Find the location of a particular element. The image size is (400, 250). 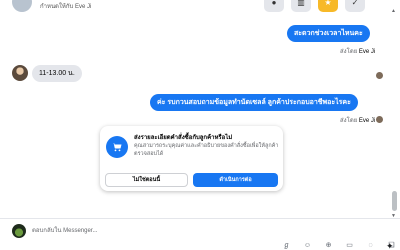

info-icon: ● is located at coordinates (274, 3).